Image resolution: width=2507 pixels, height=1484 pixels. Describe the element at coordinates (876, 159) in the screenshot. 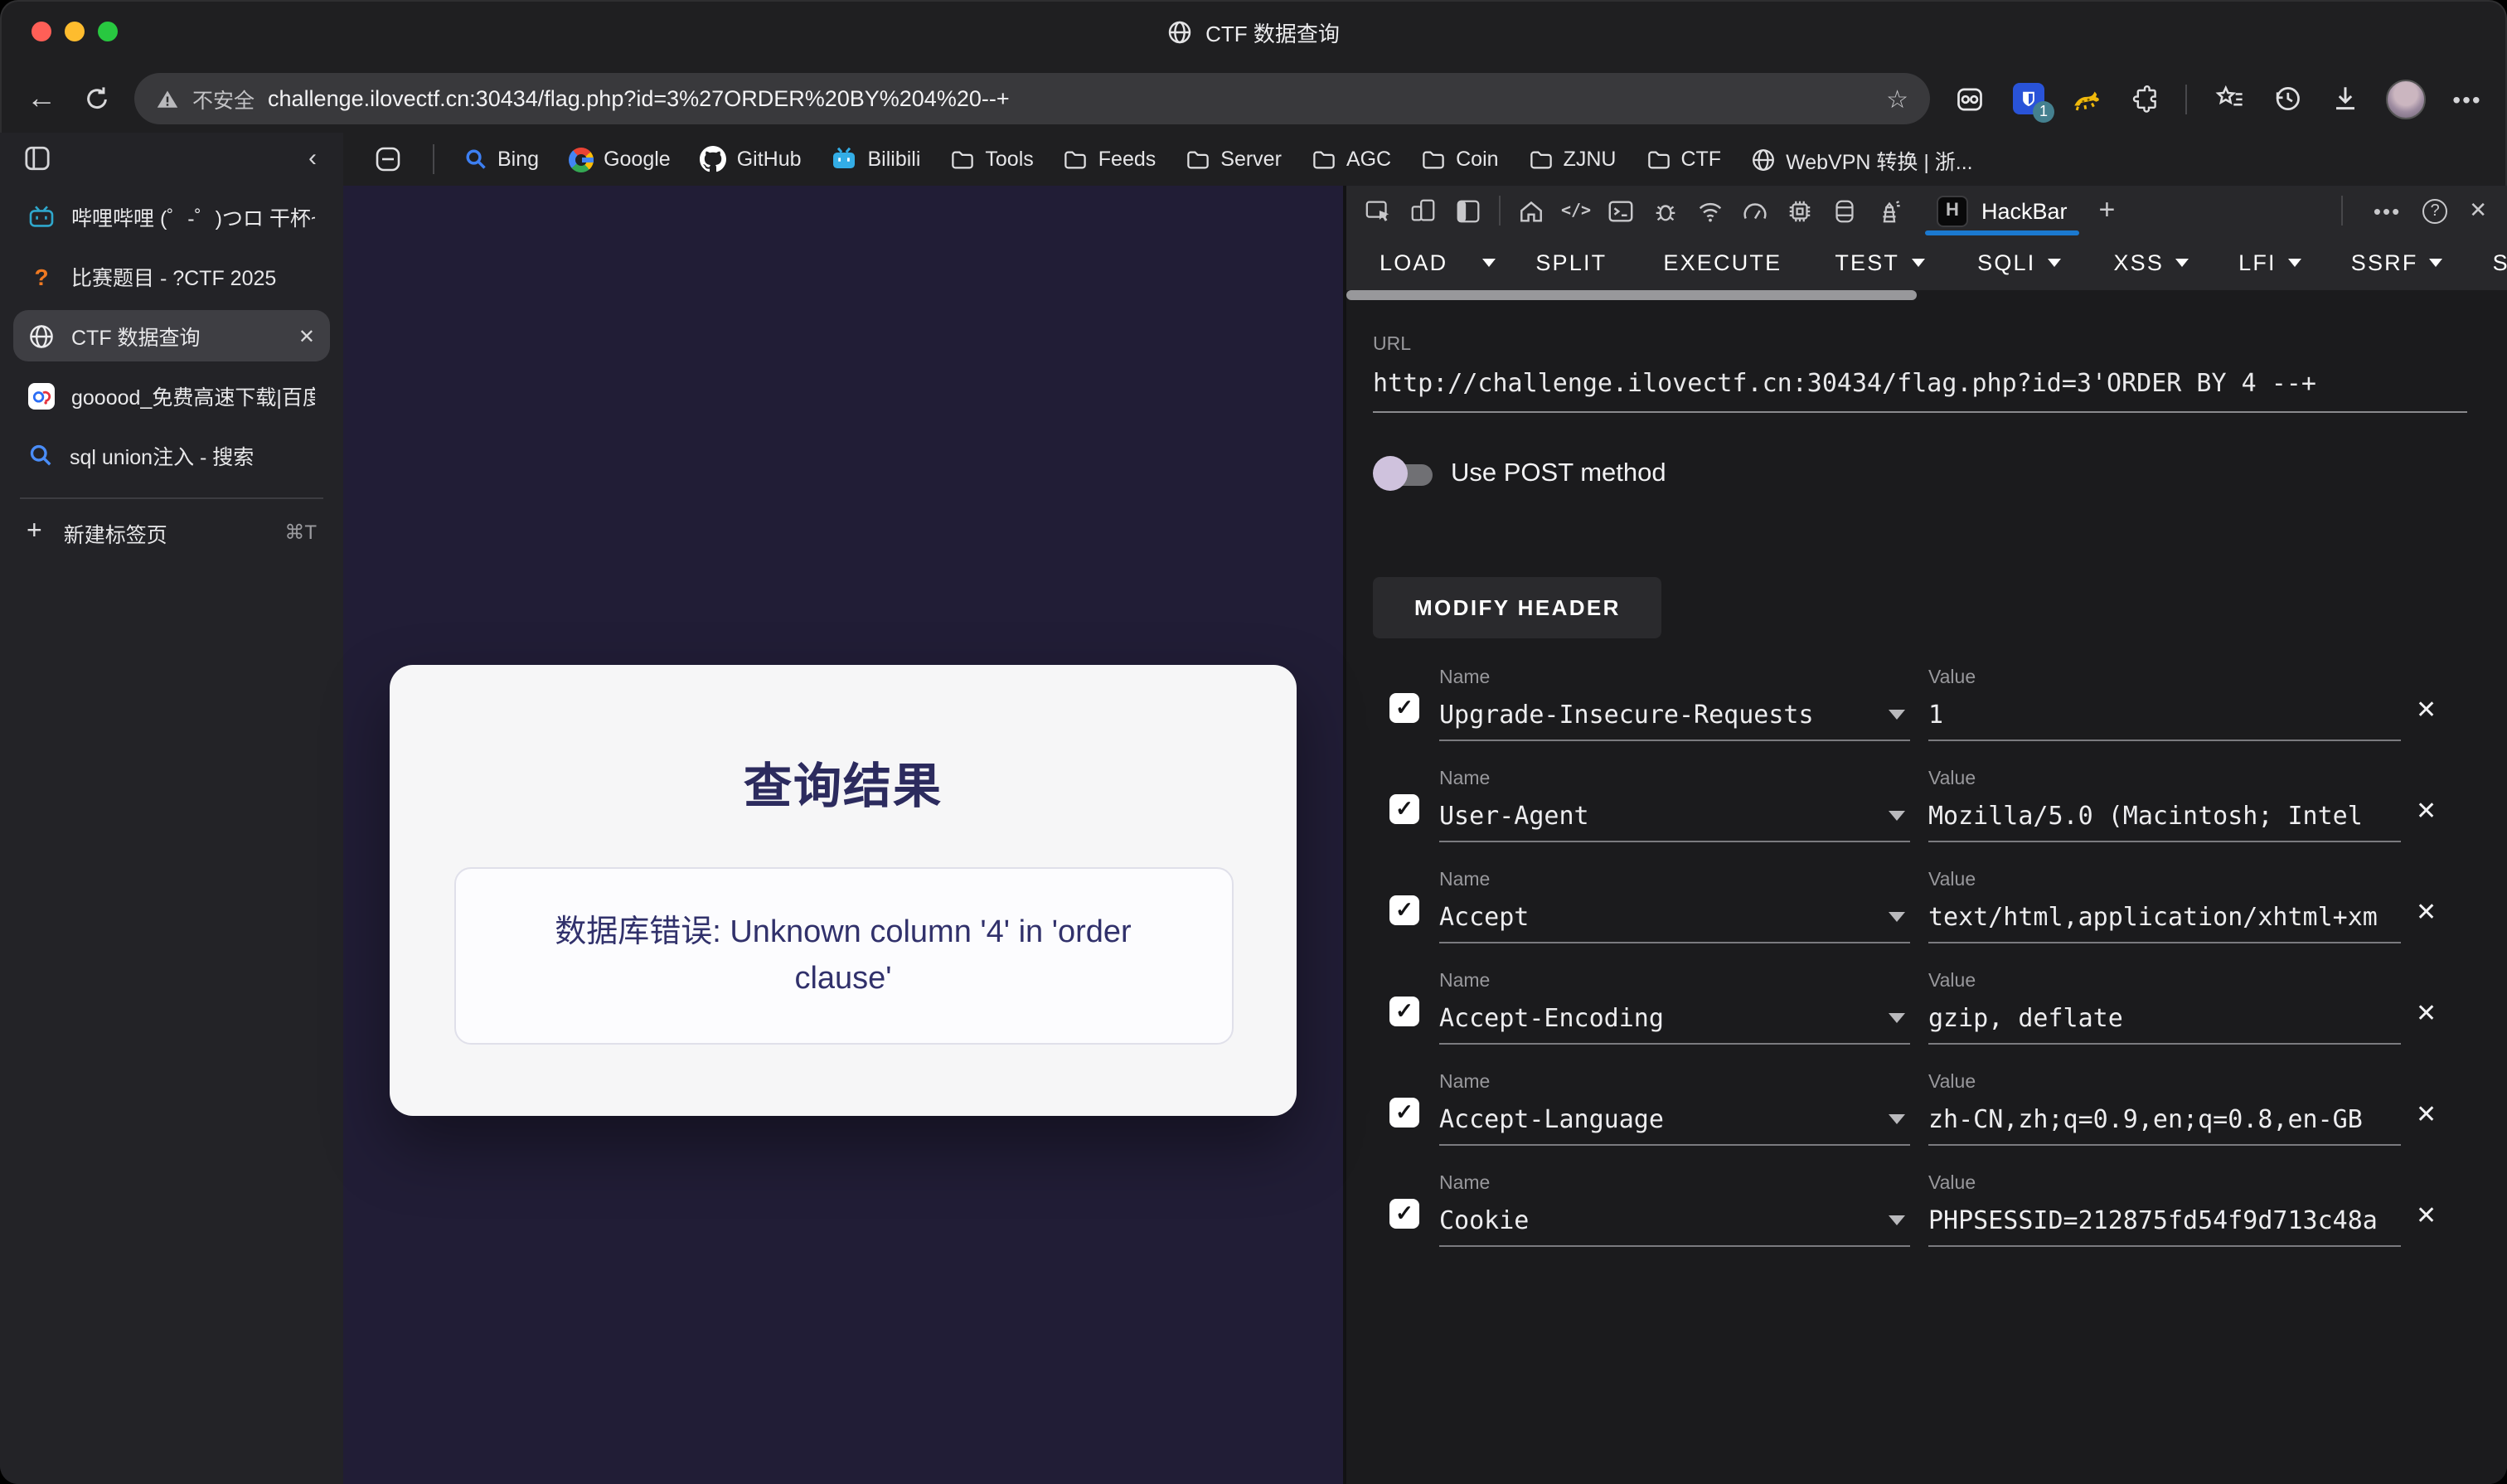

I see `bookmark-bilibili: Bilibili` at that location.